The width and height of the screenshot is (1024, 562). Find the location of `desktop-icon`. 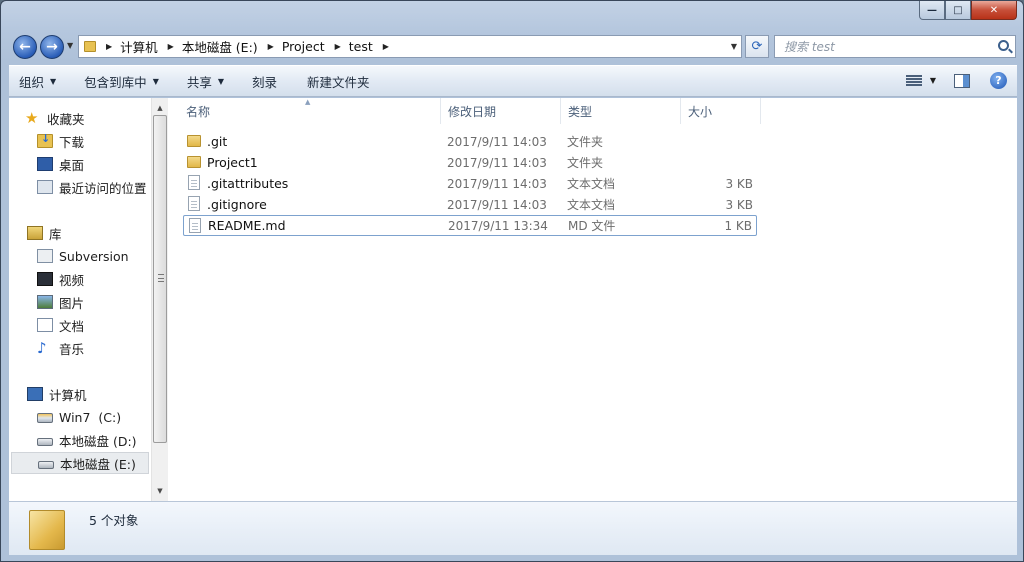

desktop-icon is located at coordinates (45, 164).